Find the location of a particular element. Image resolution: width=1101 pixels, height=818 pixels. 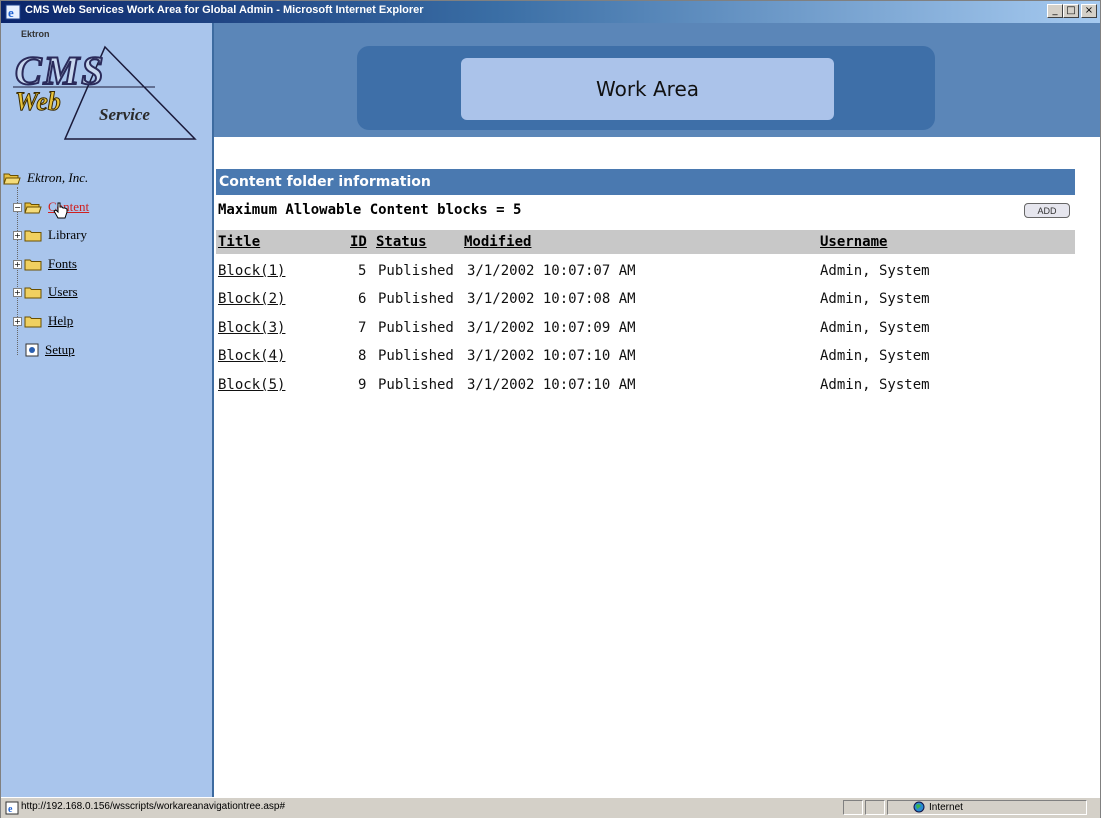

block-modified: 3/1/2002 10:07:07 AM is located at coordinates (551, 271).